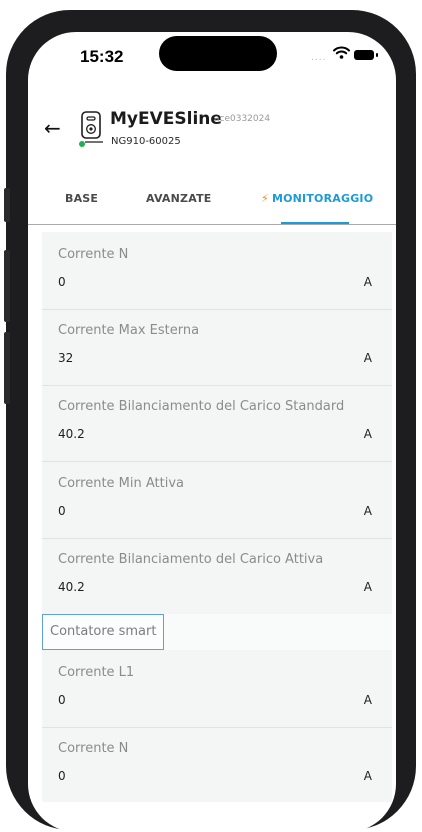  What do you see at coordinates (217, 632) in the screenshot?
I see `section-header: Contatore smart` at bounding box center [217, 632].